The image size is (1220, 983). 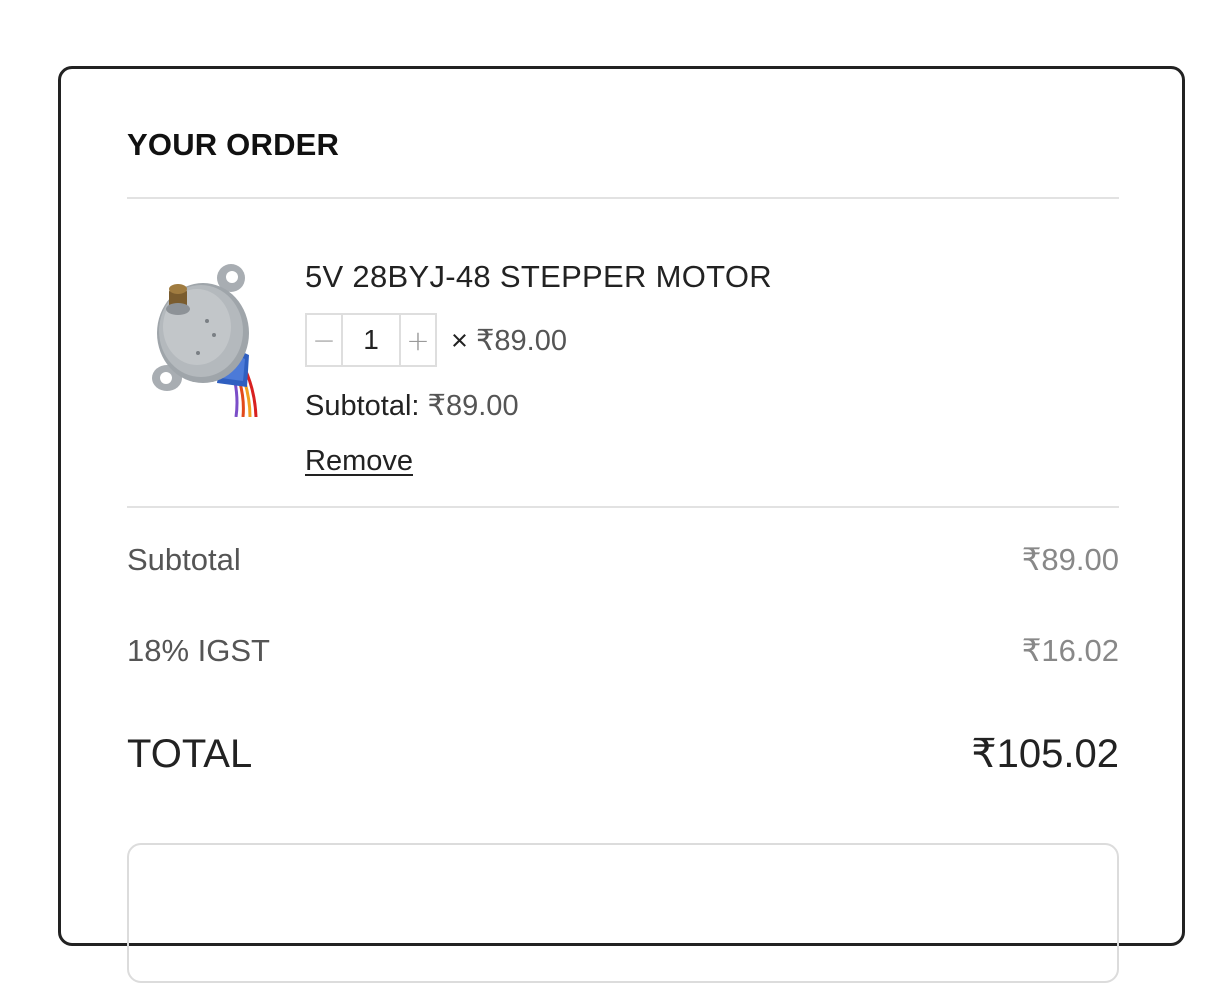 What do you see at coordinates (198, 650) in the screenshot?
I see `summary-tax-label: 18% IGST` at bounding box center [198, 650].